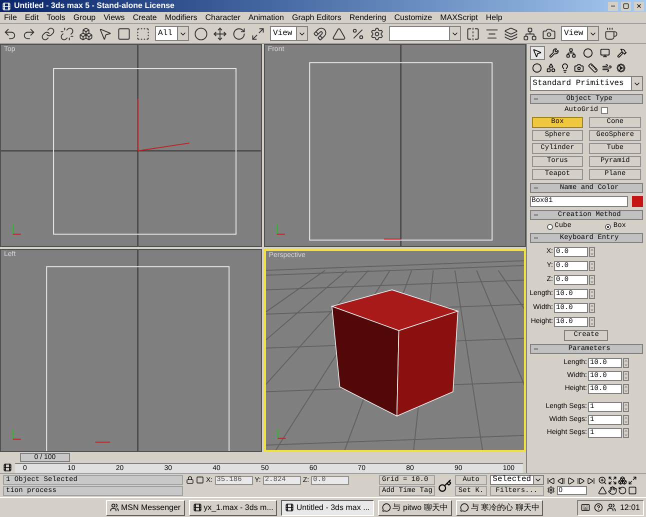  Describe the element at coordinates (639, 6) in the screenshot. I see `close-button` at that location.